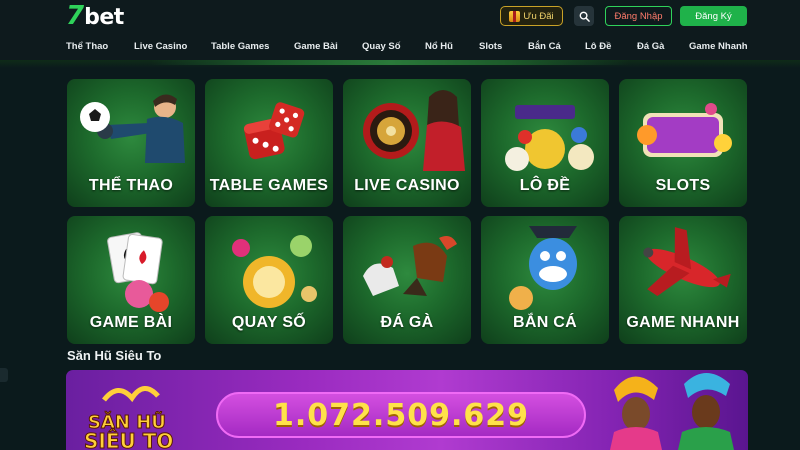  Describe the element at coordinates (274, 131) in the screenshot. I see `dice-icon` at that location.